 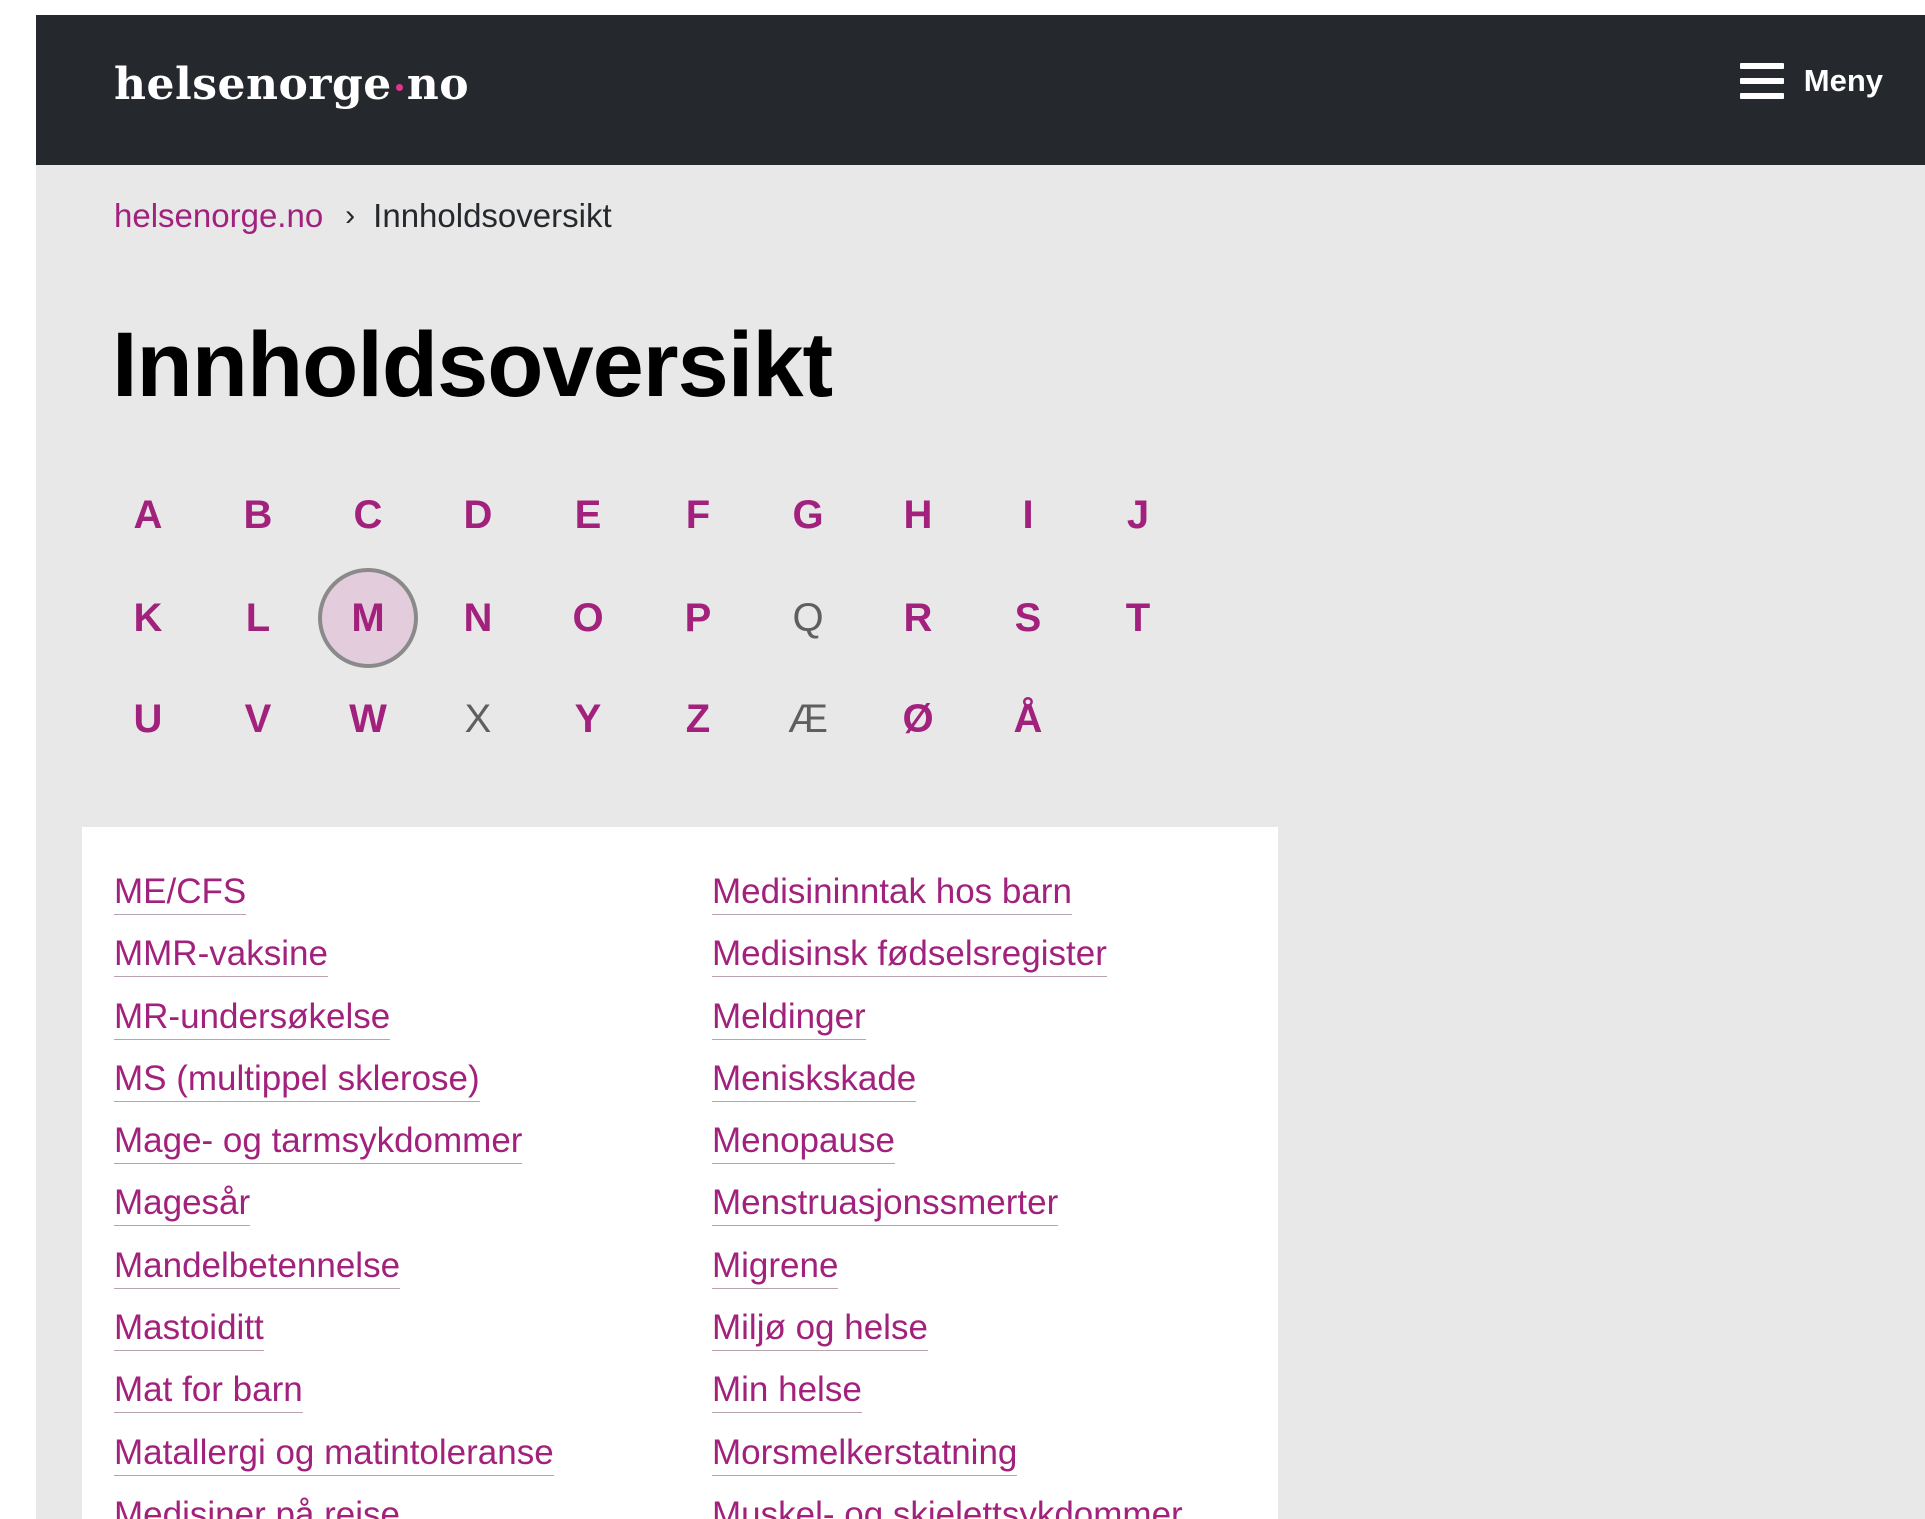 What do you see at coordinates (1028, 515) in the screenshot?
I see `letter-i: I` at bounding box center [1028, 515].